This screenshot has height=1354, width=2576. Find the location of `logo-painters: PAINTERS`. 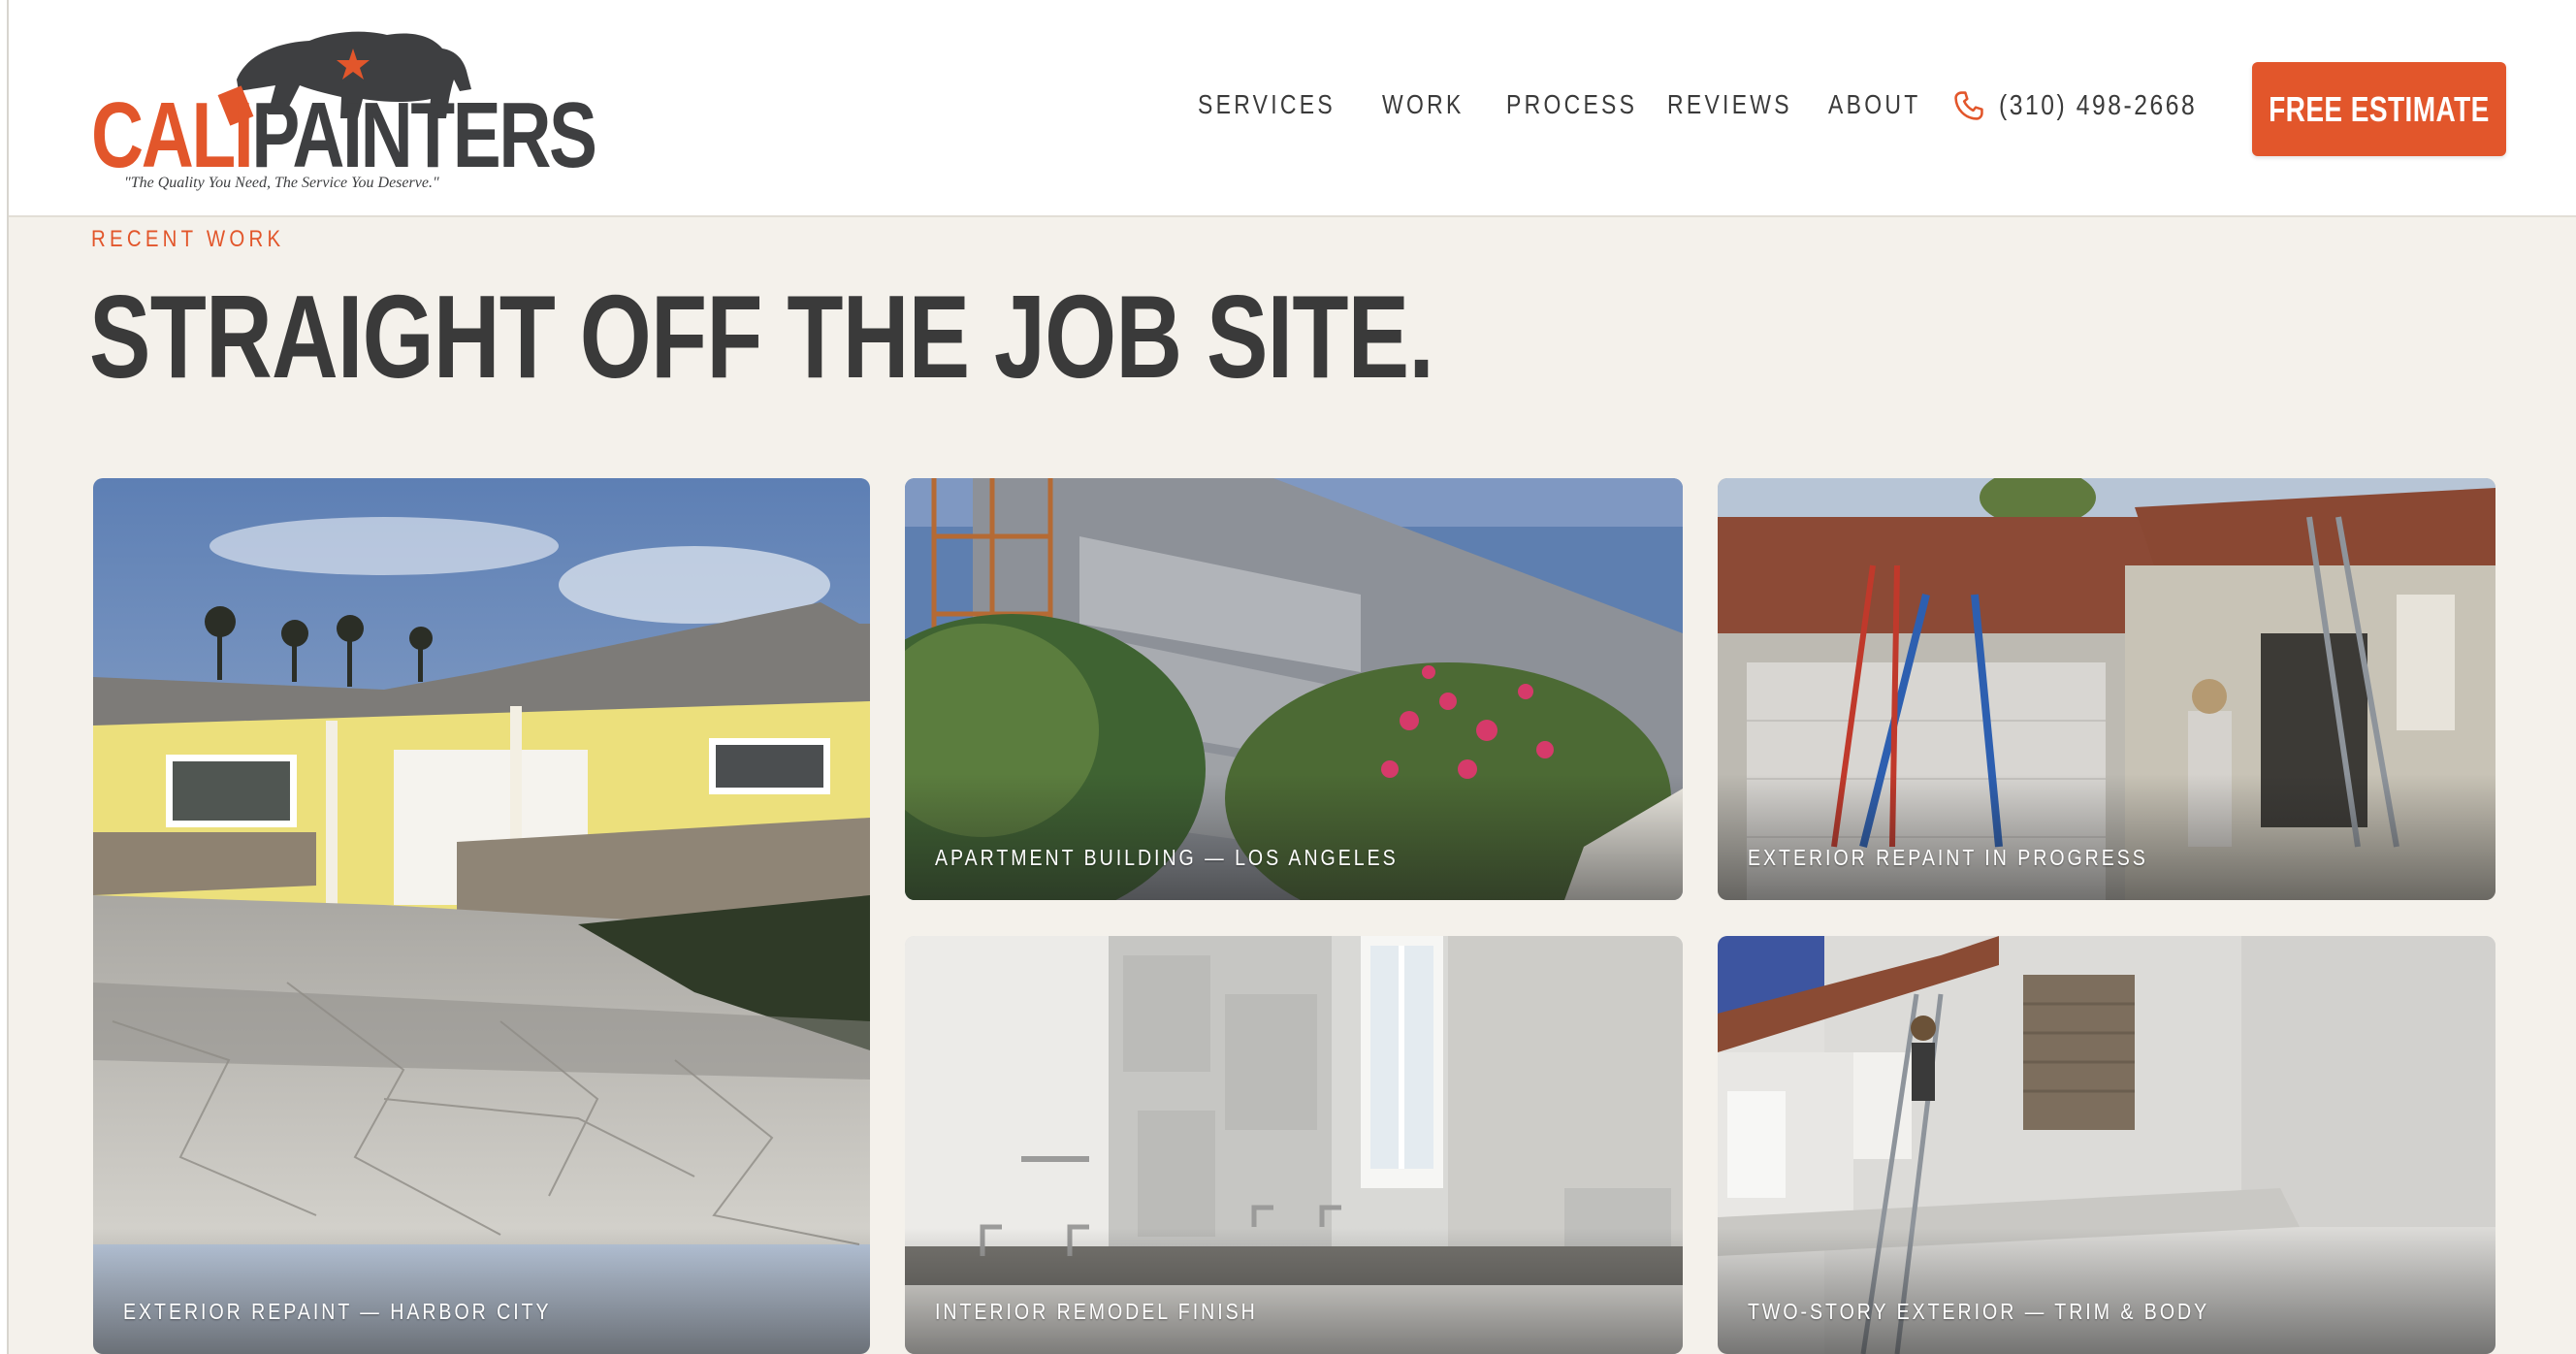

logo-painters: PAINTERS is located at coordinates (424, 135).